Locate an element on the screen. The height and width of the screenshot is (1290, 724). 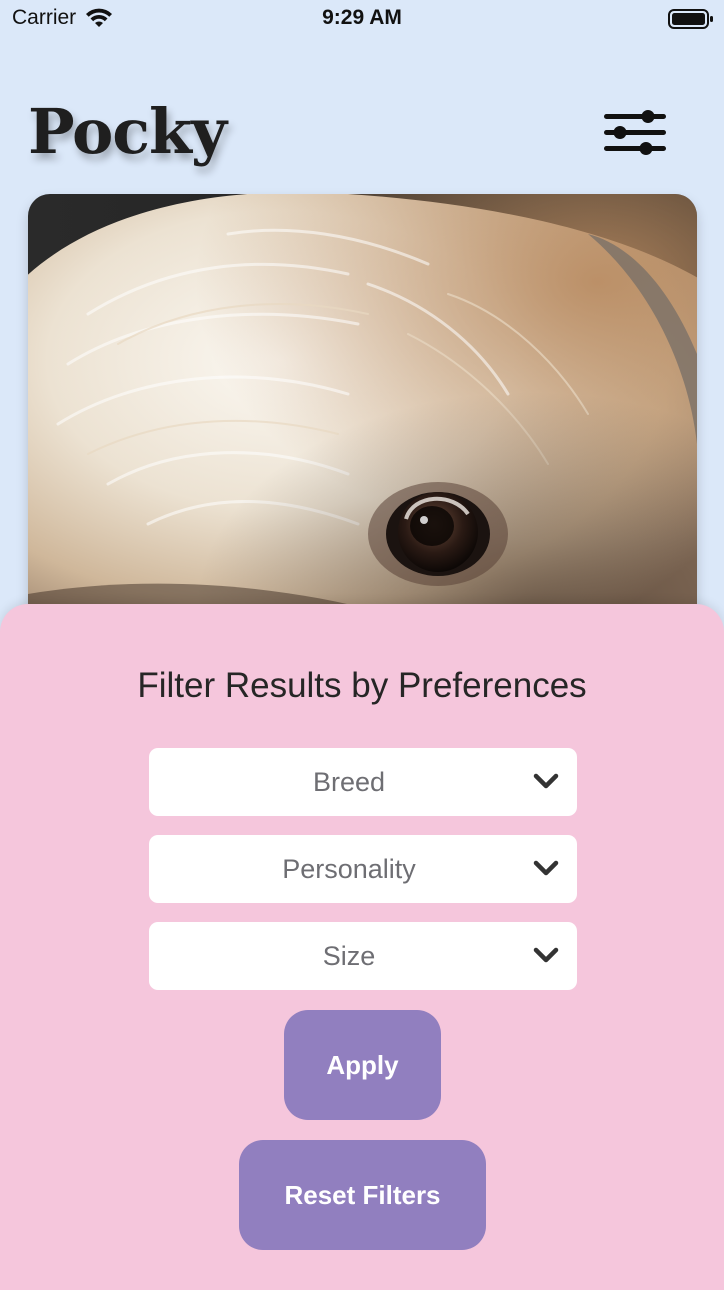
personality-dropdown: Personality is located at coordinates (363, 869).